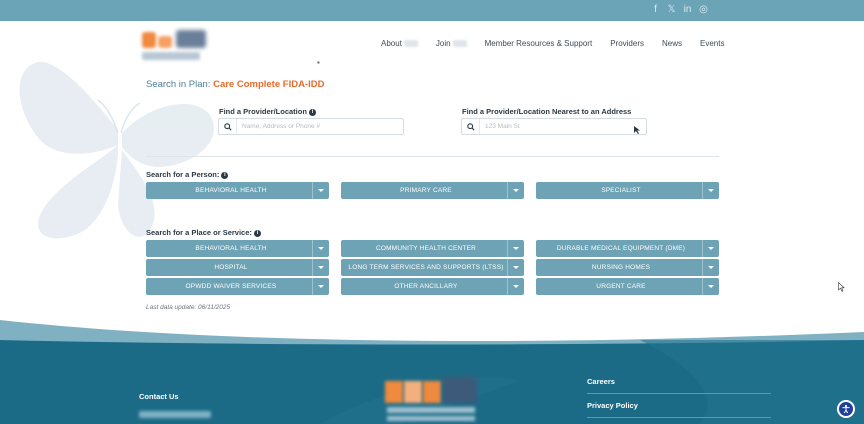 This screenshot has height=424, width=864. Describe the element at coordinates (627, 267) in the screenshot. I see `dropdown-place-nursing-homes: NURSING HOMES` at that location.